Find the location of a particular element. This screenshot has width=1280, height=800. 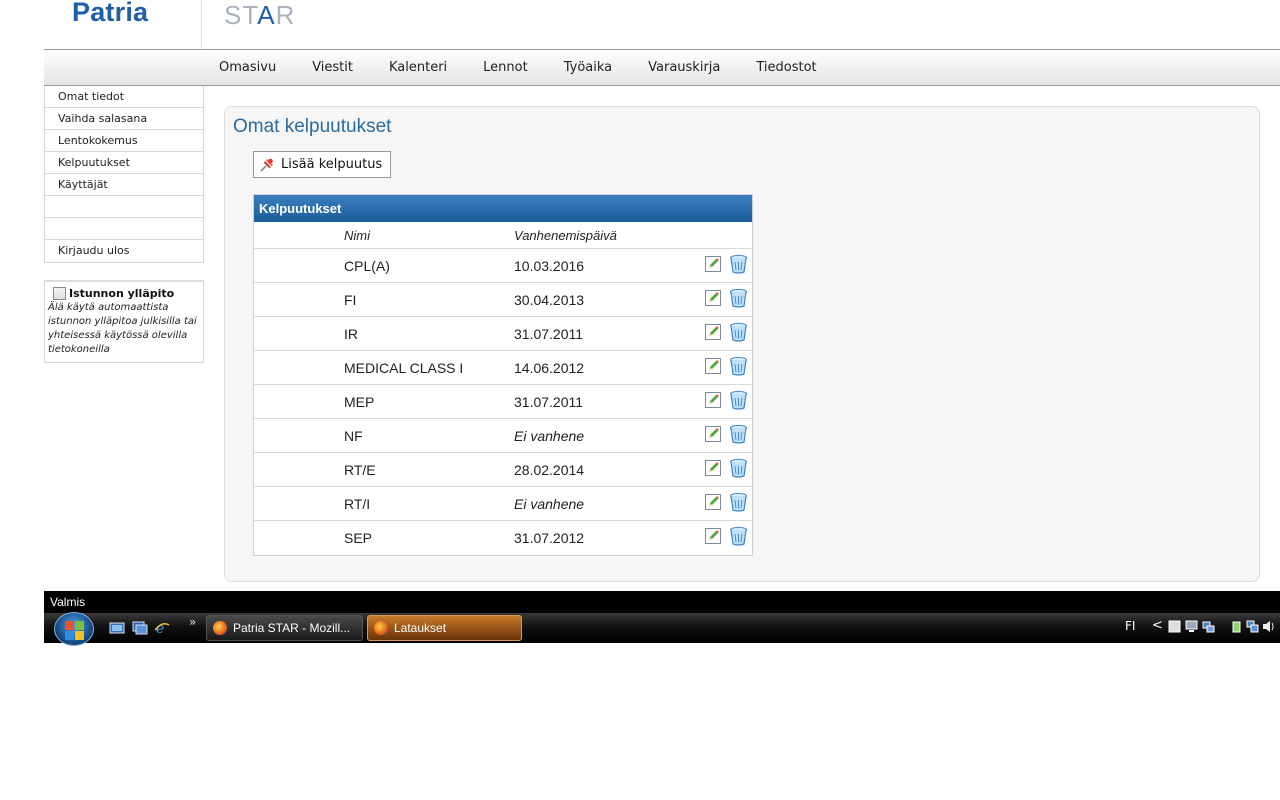

table-row: RT/I Ei vanhene is located at coordinates (503, 504).